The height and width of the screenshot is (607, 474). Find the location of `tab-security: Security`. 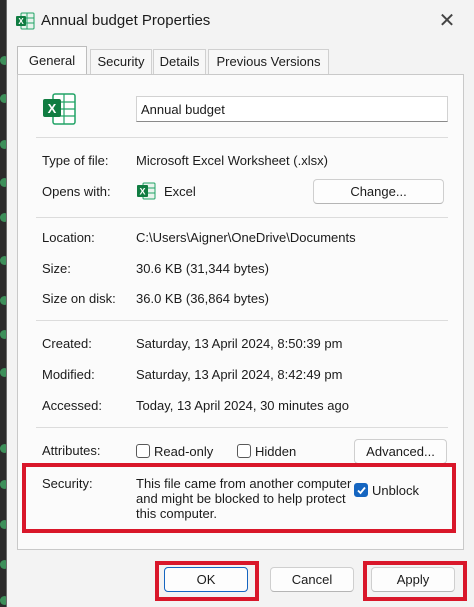

tab-security: Security is located at coordinates (121, 62).